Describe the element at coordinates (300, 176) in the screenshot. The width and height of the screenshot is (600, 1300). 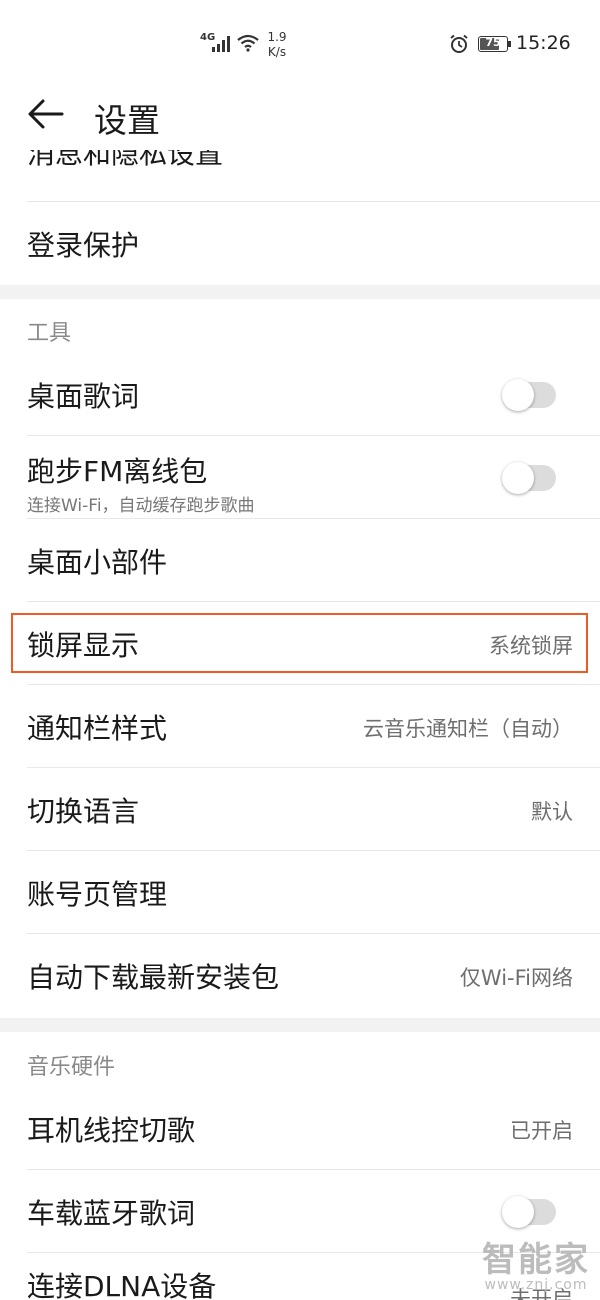
I see `settings-row-message-privacy: 消息和隐私设置` at that location.